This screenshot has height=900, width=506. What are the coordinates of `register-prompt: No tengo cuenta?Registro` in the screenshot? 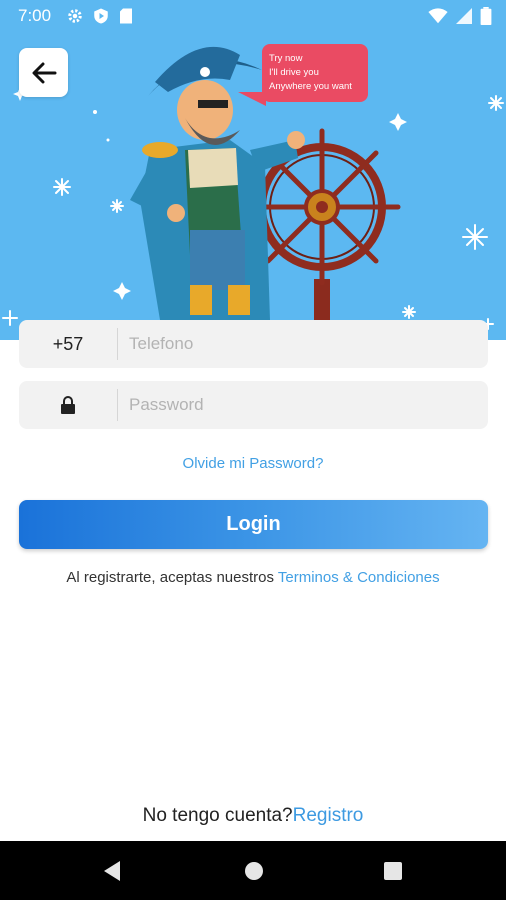 It's located at (253, 816).